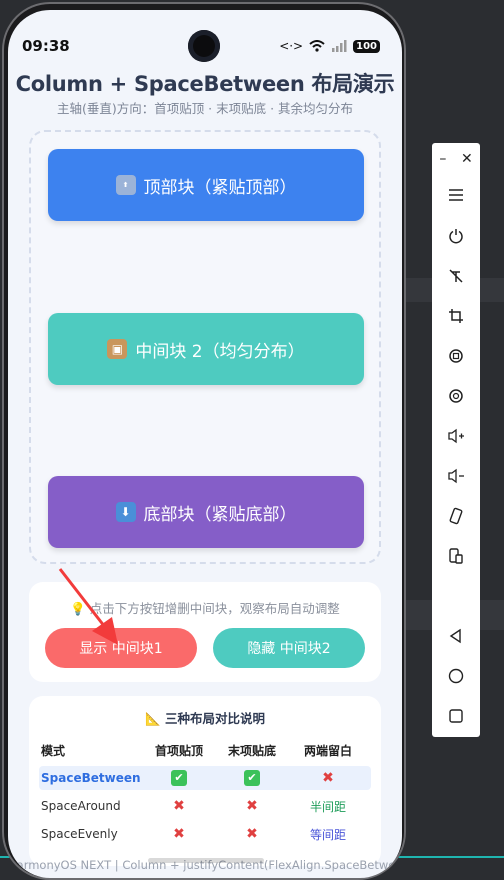  Describe the element at coordinates (79, 834) in the screenshot. I see `row-mode: SpaceEvenly` at that location.